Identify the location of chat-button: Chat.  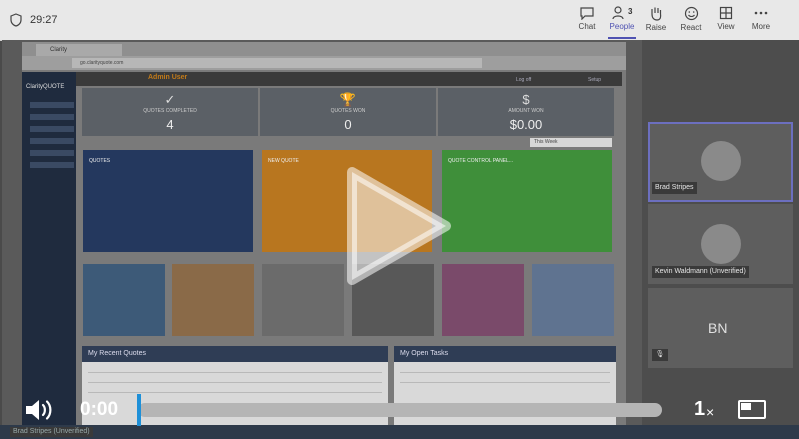
(587, 22).